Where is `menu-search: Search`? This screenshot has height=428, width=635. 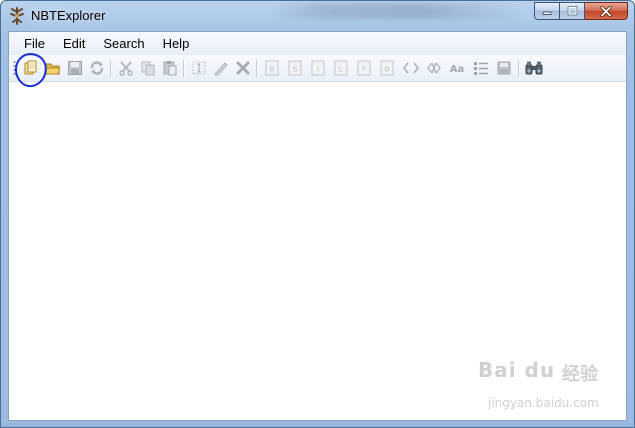
menu-search: Search is located at coordinates (123, 44).